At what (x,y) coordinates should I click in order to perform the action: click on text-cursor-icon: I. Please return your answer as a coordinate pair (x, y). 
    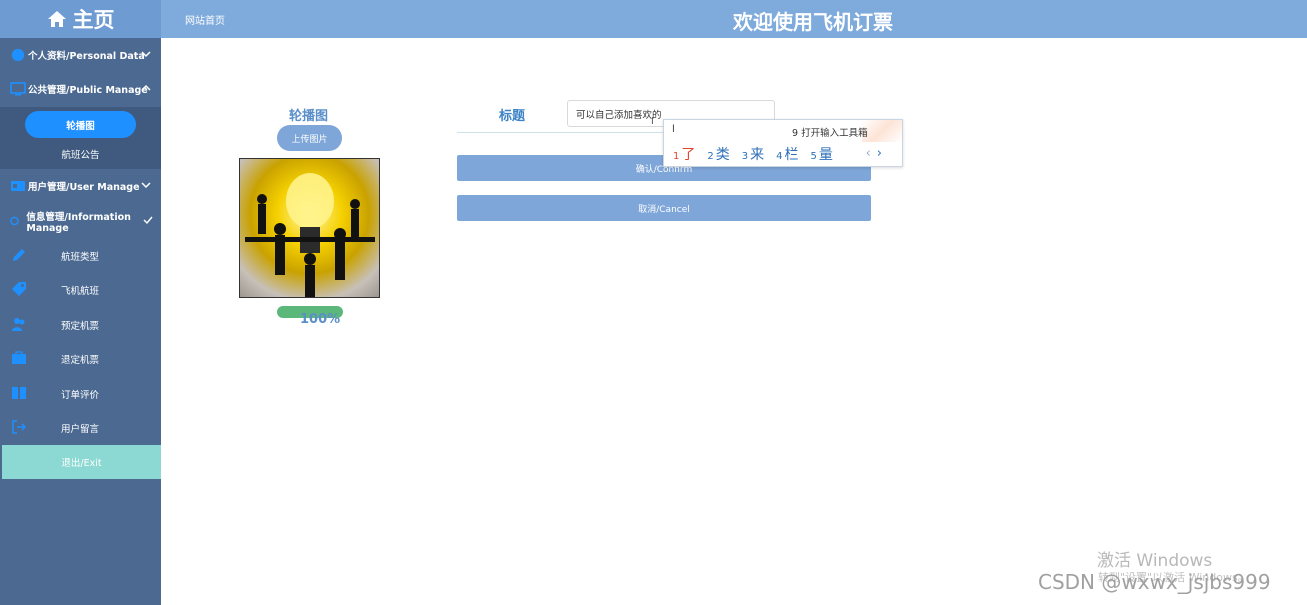
    Looking at the image, I should click on (652, 121).